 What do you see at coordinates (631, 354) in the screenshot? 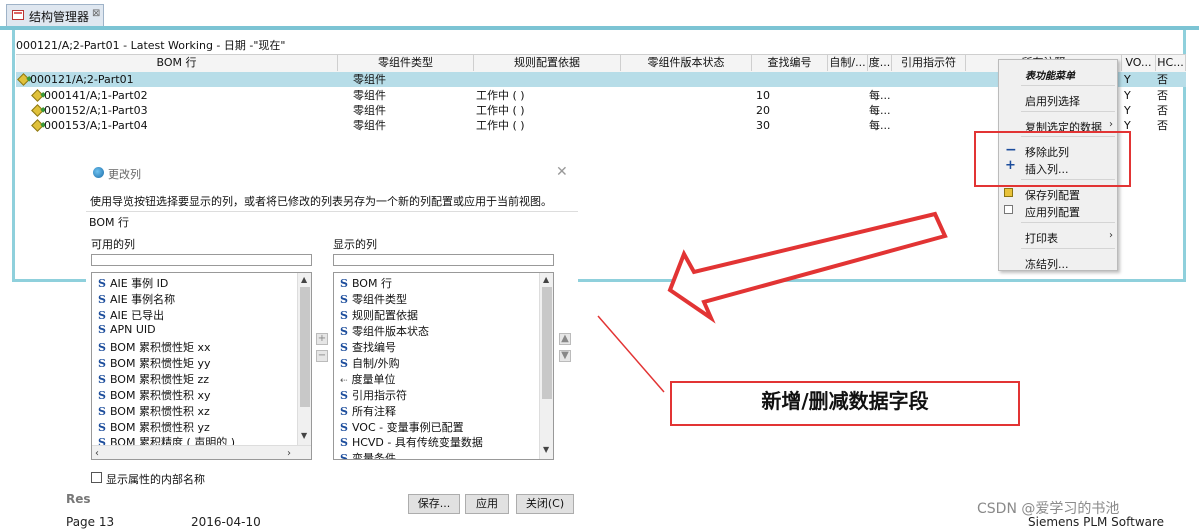
I see `annotation-pointer-line` at bounding box center [631, 354].